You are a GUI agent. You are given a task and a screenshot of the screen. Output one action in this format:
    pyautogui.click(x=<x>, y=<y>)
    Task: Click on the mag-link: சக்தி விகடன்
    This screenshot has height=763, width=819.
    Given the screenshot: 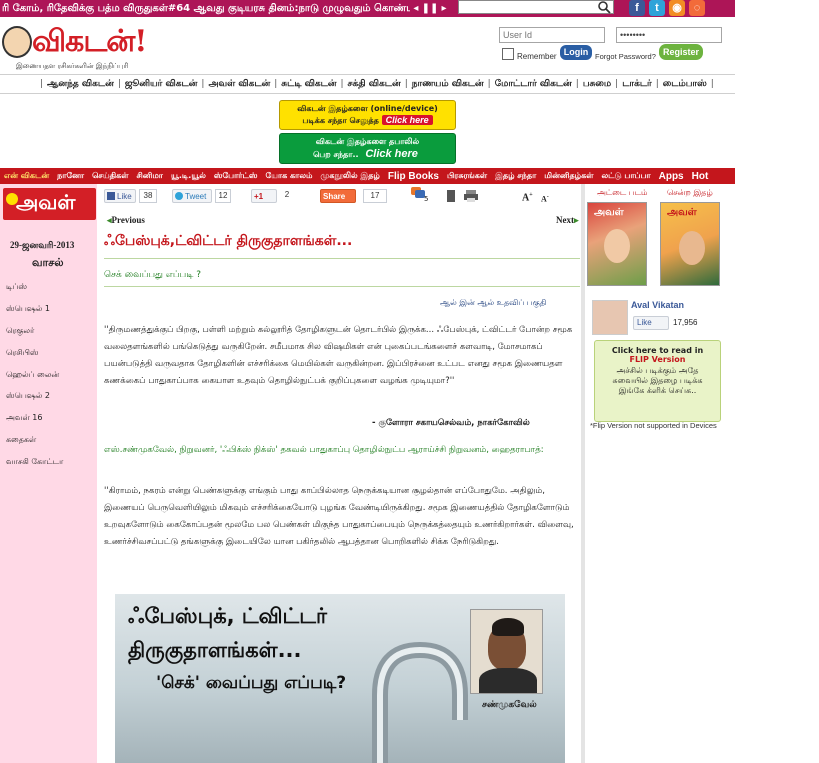 What is the action you would take?
    pyautogui.click(x=374, y=84)
    